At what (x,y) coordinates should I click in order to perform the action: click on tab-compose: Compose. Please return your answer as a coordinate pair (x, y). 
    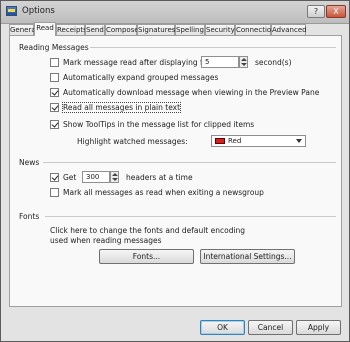
    Looking at the image, I should click on (122, 29).